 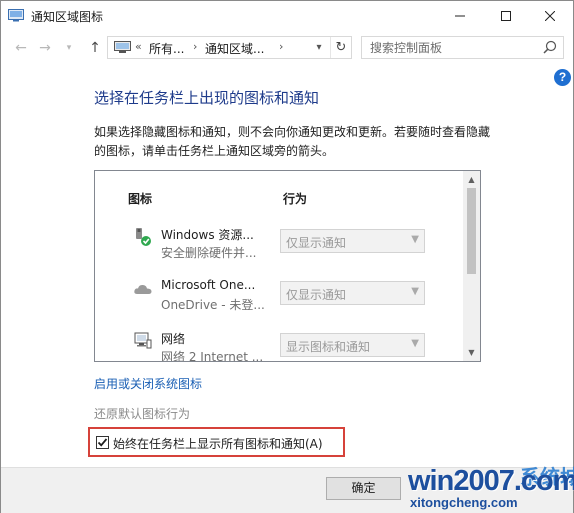 What do you see at coordinates (491, 481) in the screenshot?
I see `watermark-main: win2007.com` at bounding box center [491, 481].